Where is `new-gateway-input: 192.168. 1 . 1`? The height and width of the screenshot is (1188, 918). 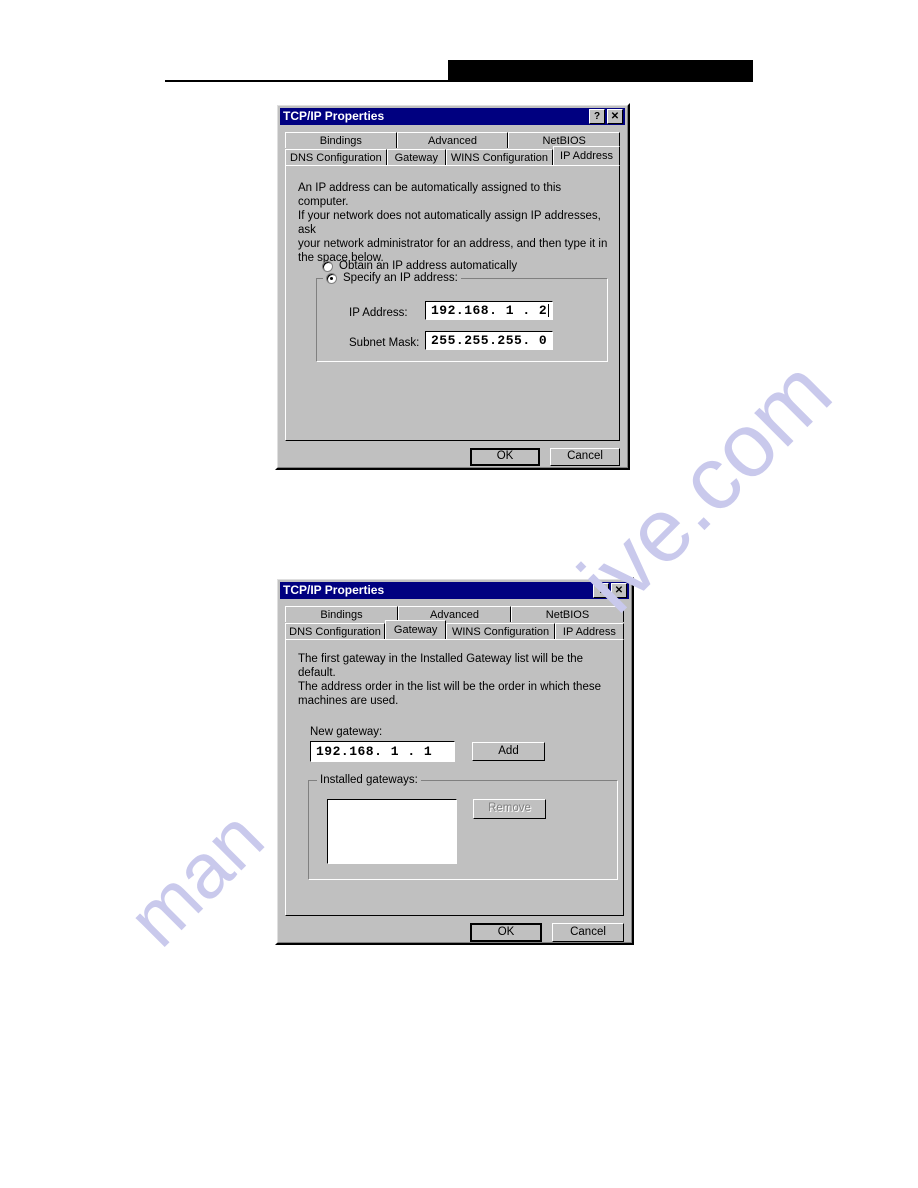 new-gateway-input: 192.168. 1 . 1 is located at coordinates (382, 751).